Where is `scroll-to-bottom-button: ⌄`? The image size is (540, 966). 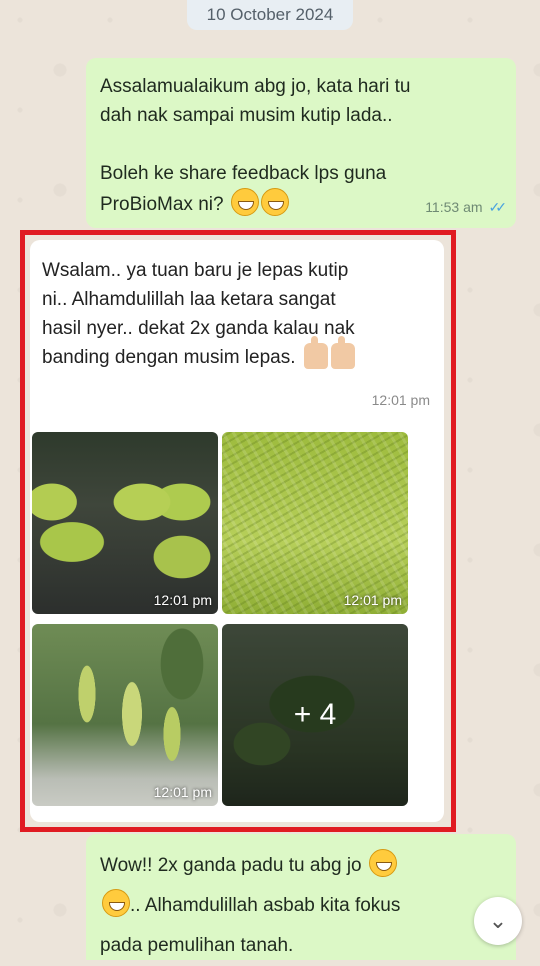 scroll-to-bottom-button: ⌄ is located at coordinates (498, 921).